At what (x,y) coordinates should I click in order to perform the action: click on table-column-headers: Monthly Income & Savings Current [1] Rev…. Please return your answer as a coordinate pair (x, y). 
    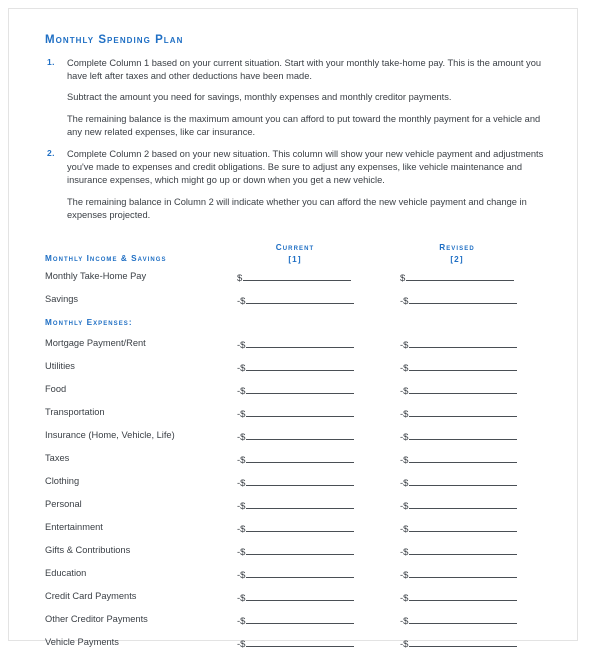
    Looking at the image, I should click on (297, 255).